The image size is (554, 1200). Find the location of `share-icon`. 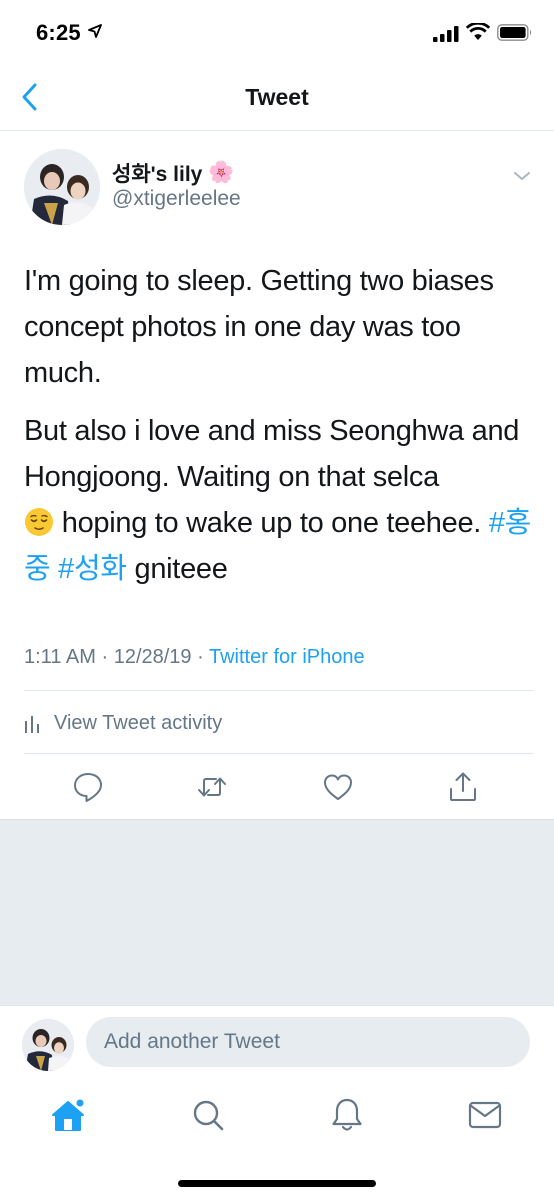

share-icon is located at coordinates (463, 787).